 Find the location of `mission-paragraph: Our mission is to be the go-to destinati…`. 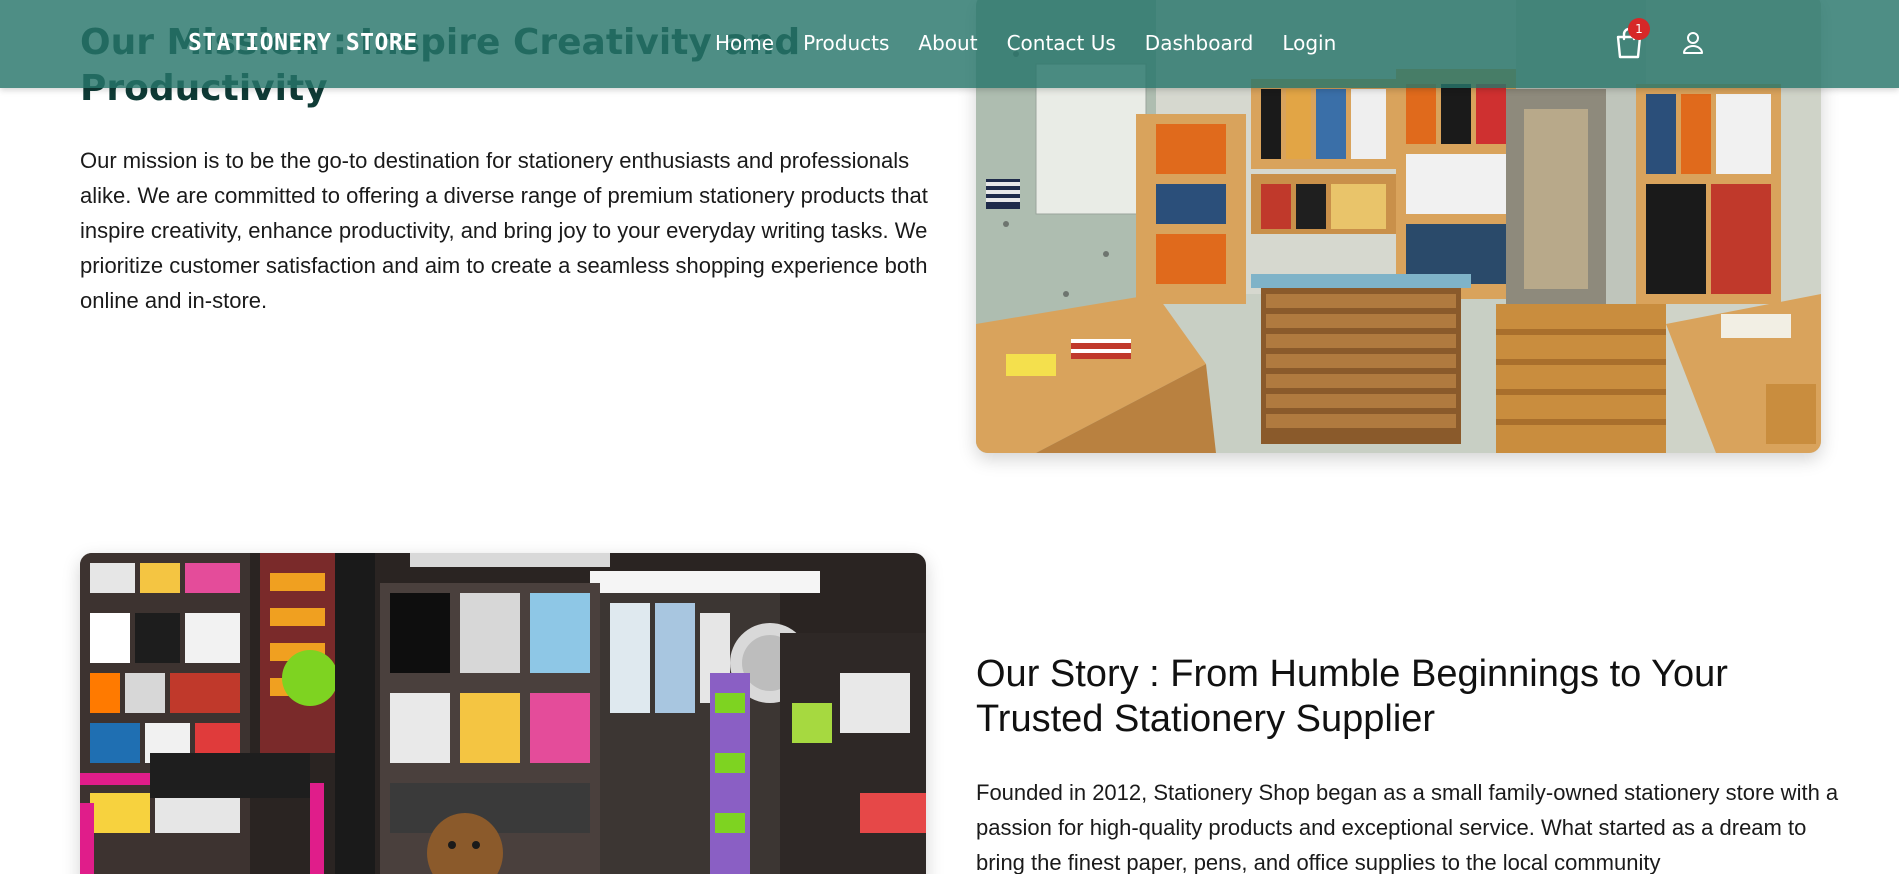

mission-paragraph: Our mission is to be the go-to destinati… is located at coordinates (504, 230).